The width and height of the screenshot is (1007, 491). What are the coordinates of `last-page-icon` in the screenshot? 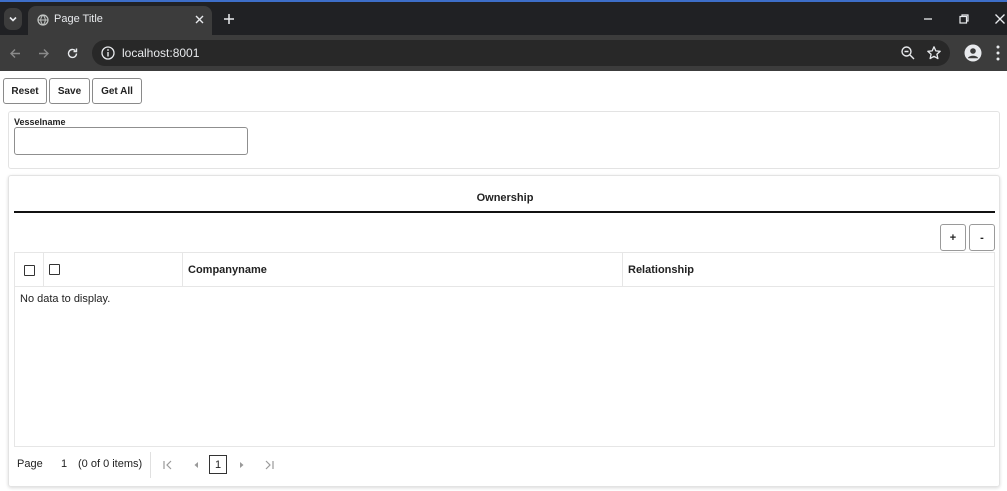 It's located at (269, 465).